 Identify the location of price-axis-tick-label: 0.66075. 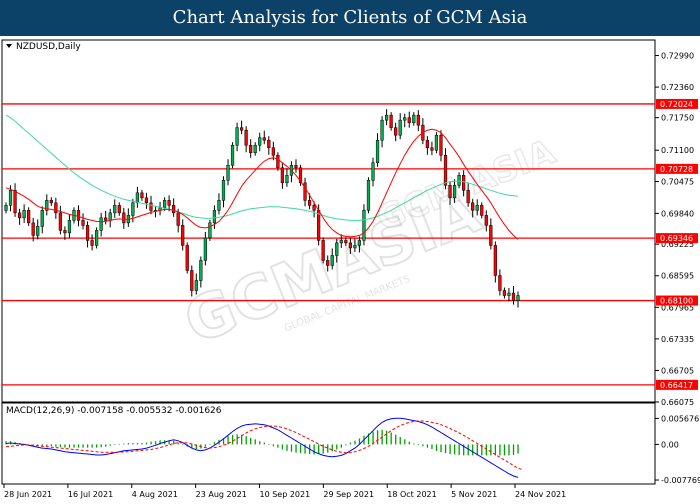
(677, 402).